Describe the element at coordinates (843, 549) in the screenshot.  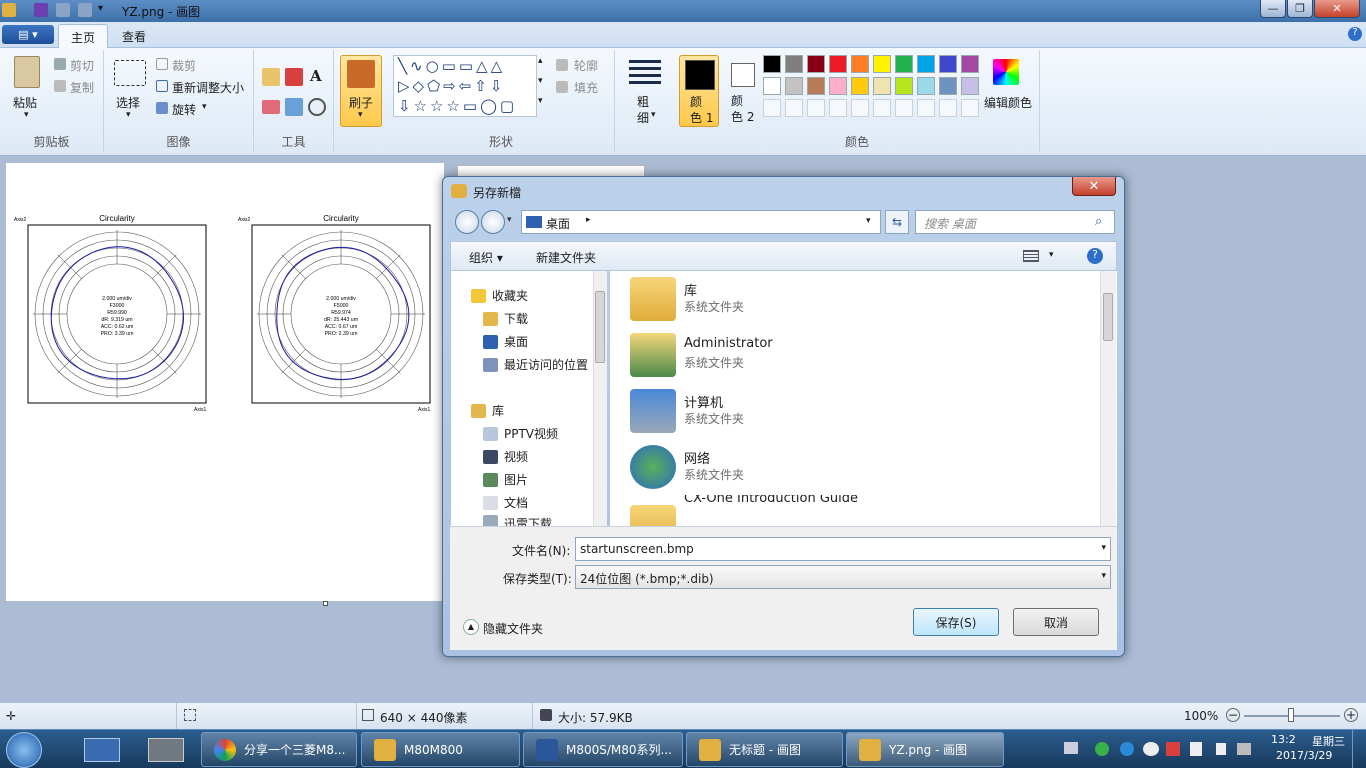
I see `filename-input: startunscreen.bmp ▾` at that location.